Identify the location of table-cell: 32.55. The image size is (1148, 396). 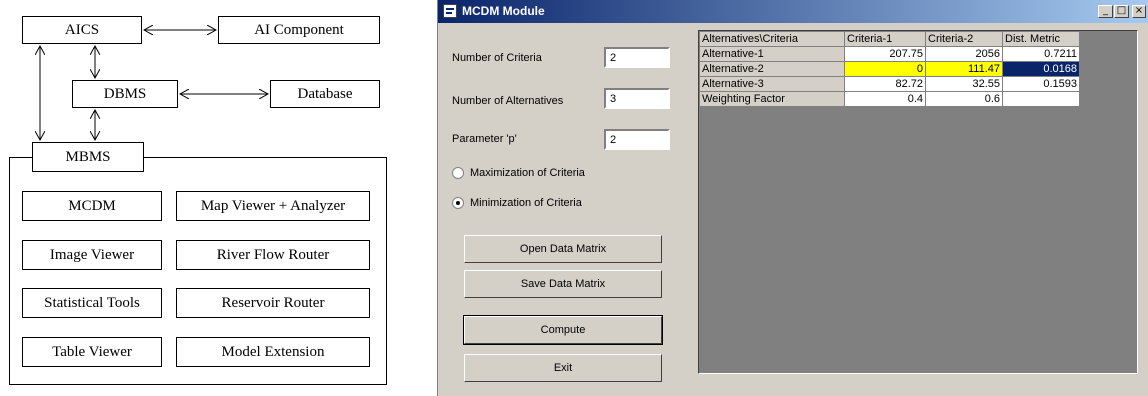
(964, 84).